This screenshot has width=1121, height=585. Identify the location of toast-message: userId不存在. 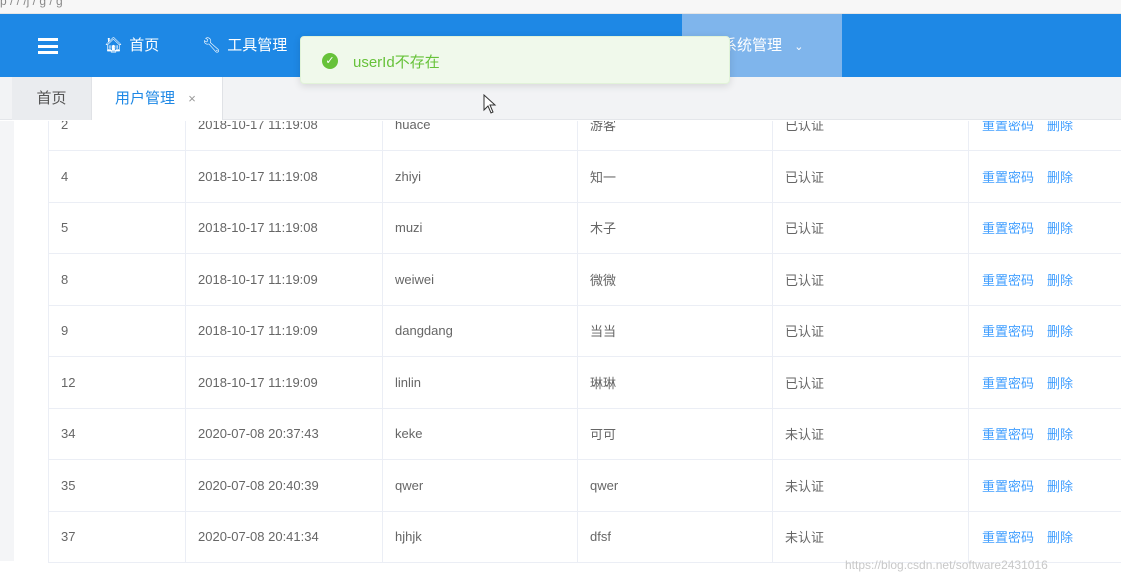
(396, 62).